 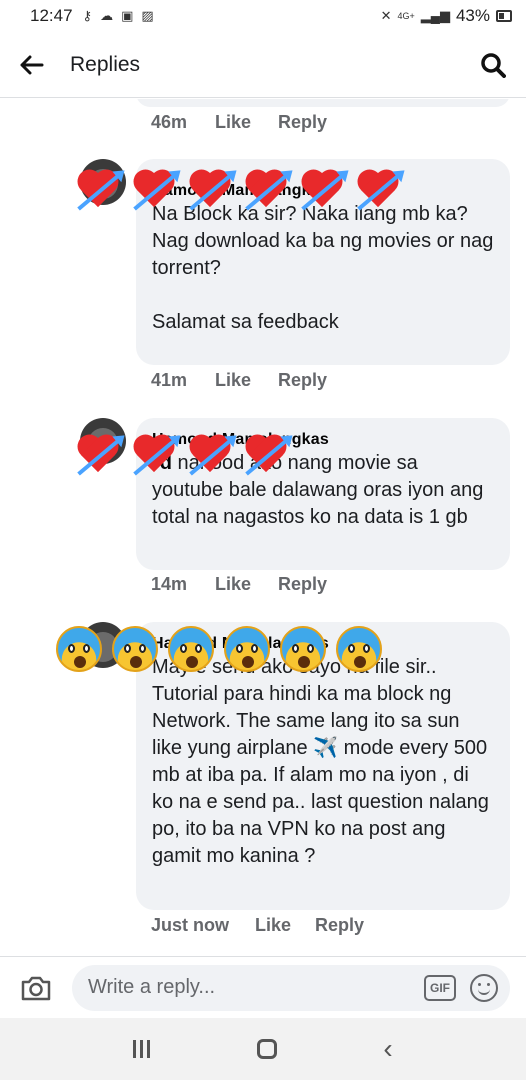 What do you see at coordinates (142, 1049) in the screenshot?
I see `recents-button` at bounding box center [142, 1049].